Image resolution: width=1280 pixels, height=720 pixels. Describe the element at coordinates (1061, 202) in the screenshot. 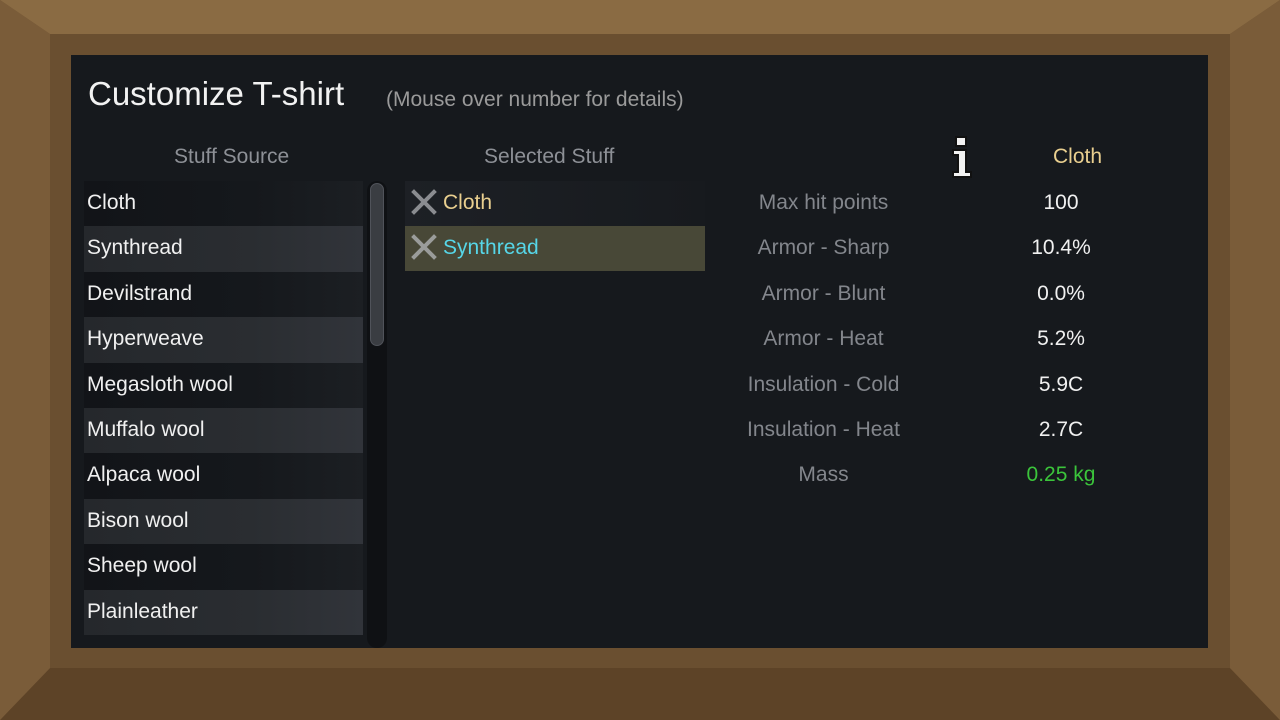

I see `stat-value: 100` at that location.